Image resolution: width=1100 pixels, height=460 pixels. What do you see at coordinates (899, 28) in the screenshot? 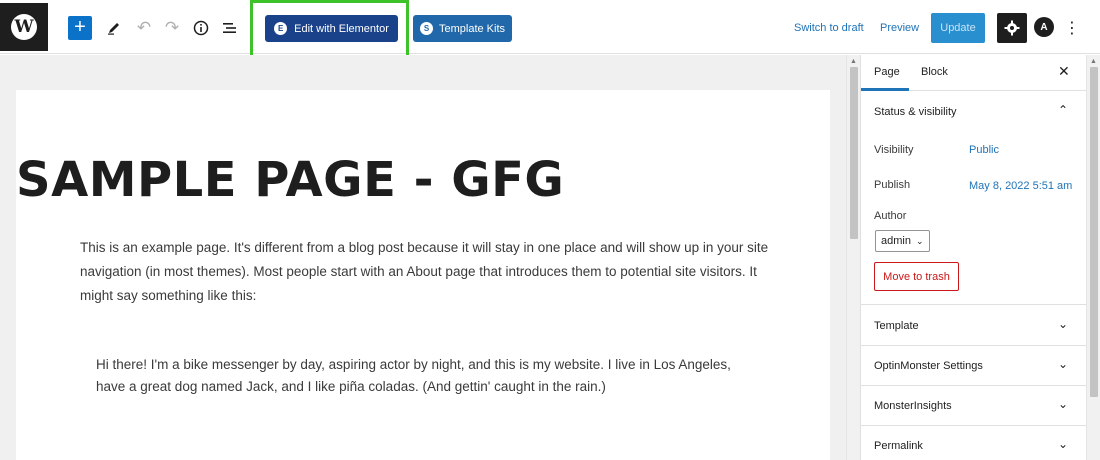
I see `preview-link: Preview` at bounding box center [899, 28].